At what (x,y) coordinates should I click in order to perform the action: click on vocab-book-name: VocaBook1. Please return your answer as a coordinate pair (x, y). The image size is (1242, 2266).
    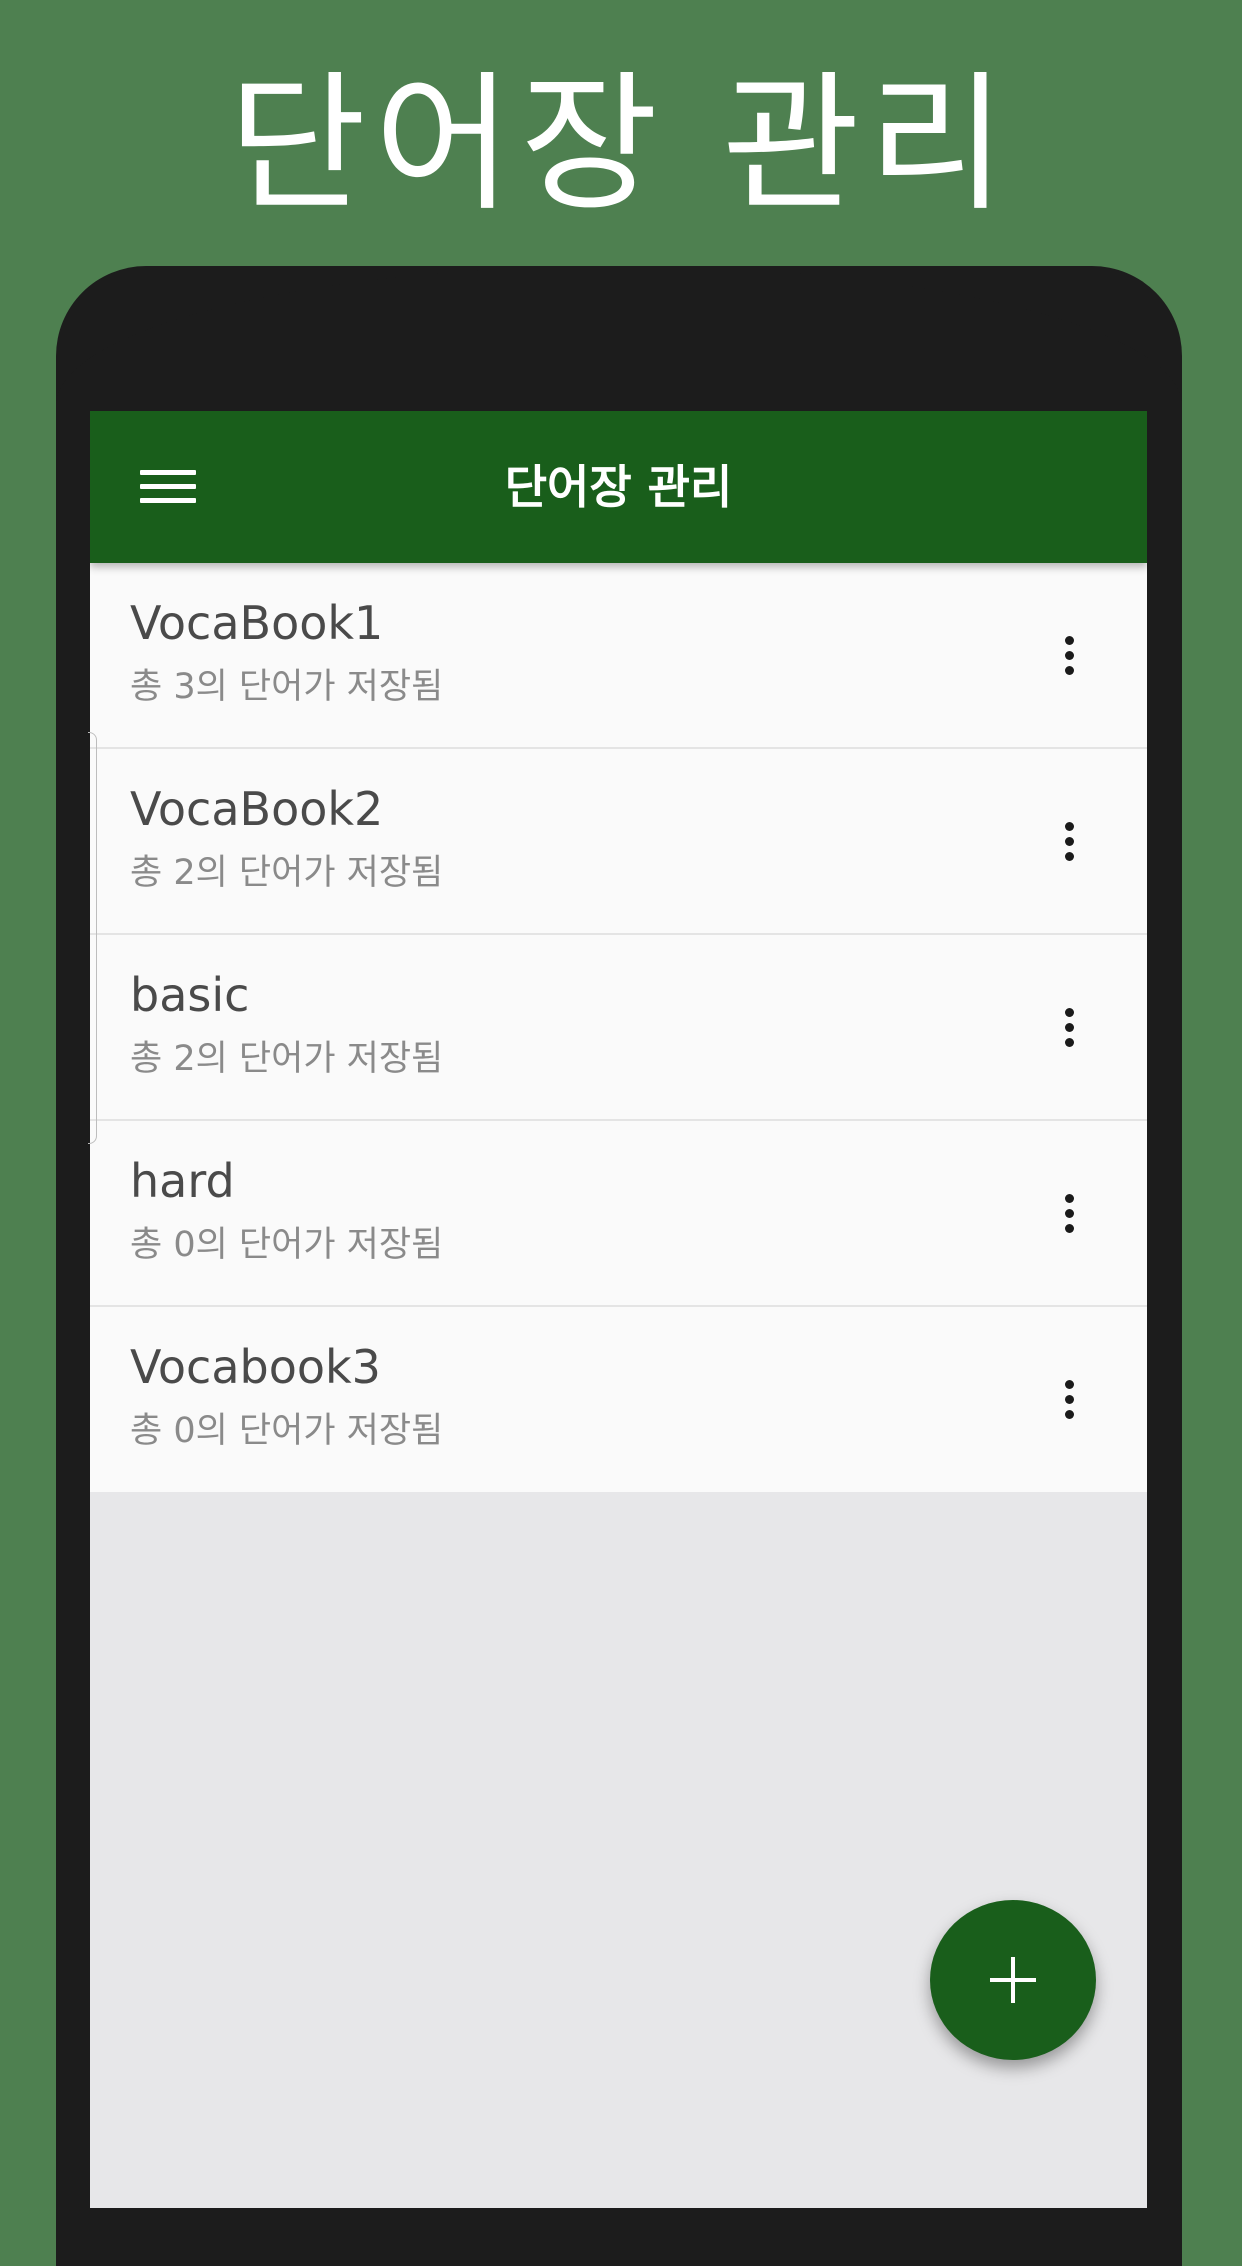
    Looking at the image, I should click on (257, 623).